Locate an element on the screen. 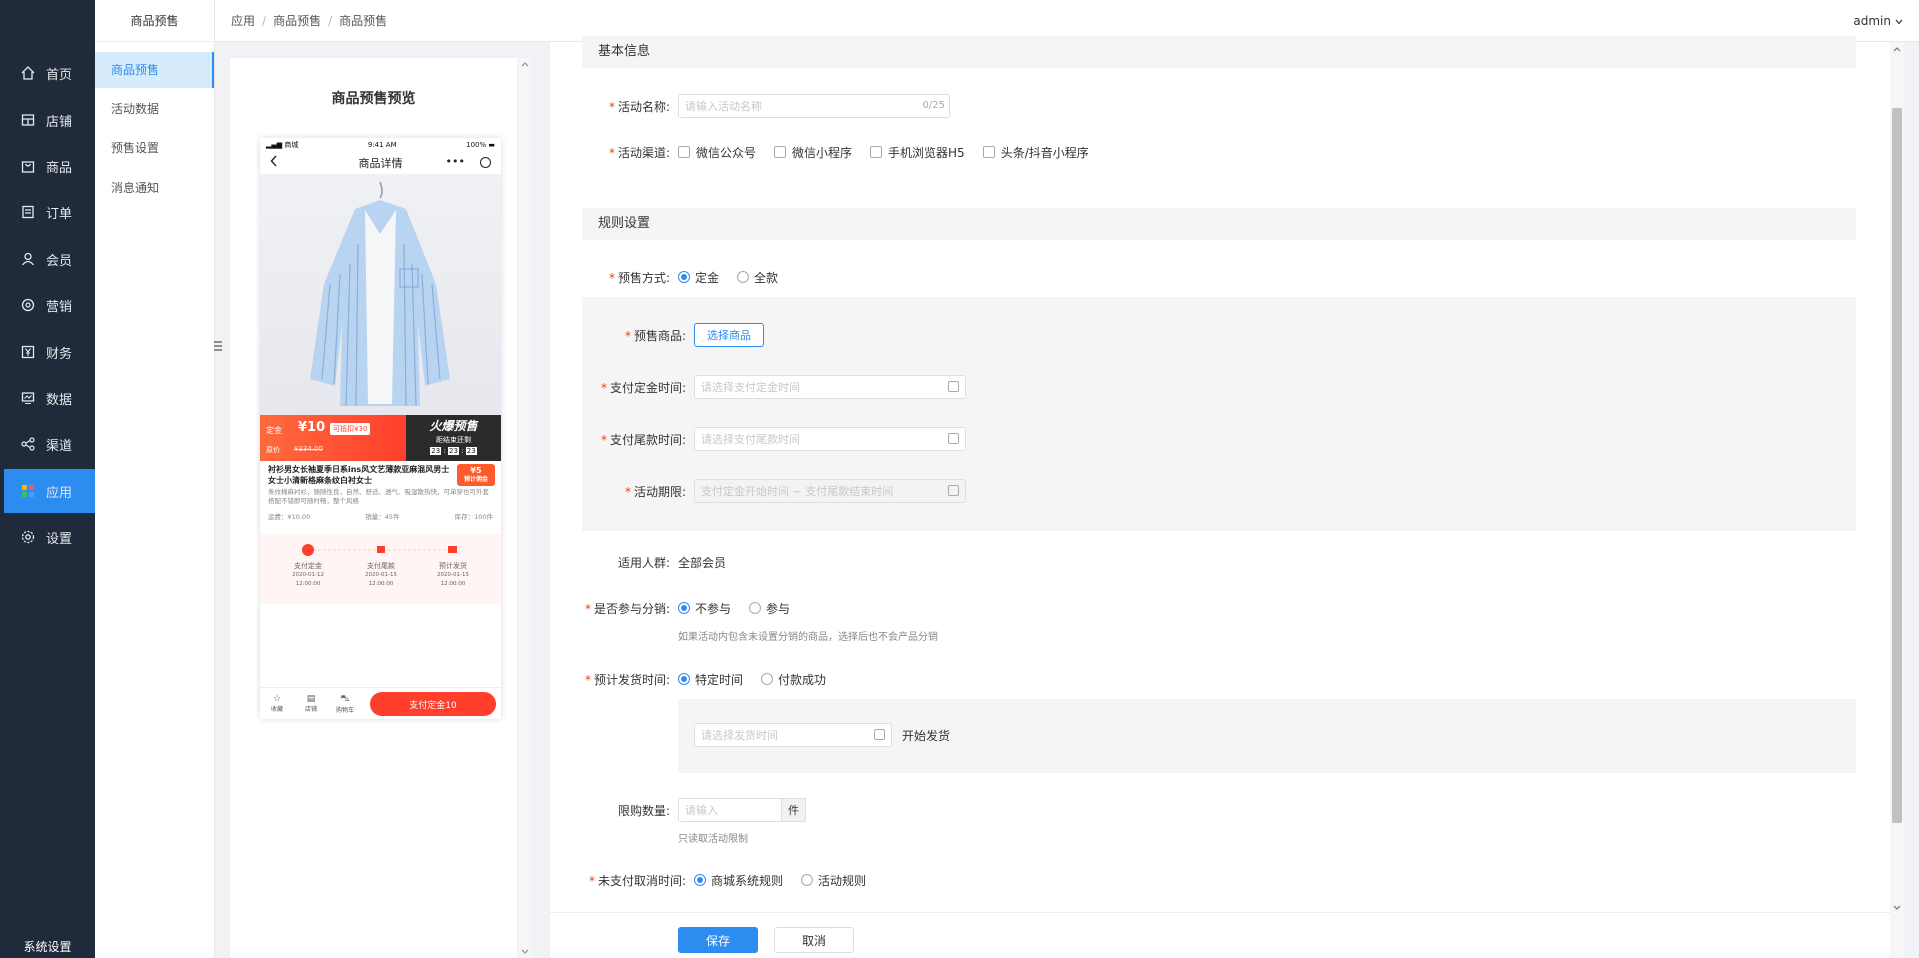 The image size is (1919, 958). phone-status-bar: ▂▄▆ 商城 9:41 AM 100% ▬ is located at coordinates (380, 145).